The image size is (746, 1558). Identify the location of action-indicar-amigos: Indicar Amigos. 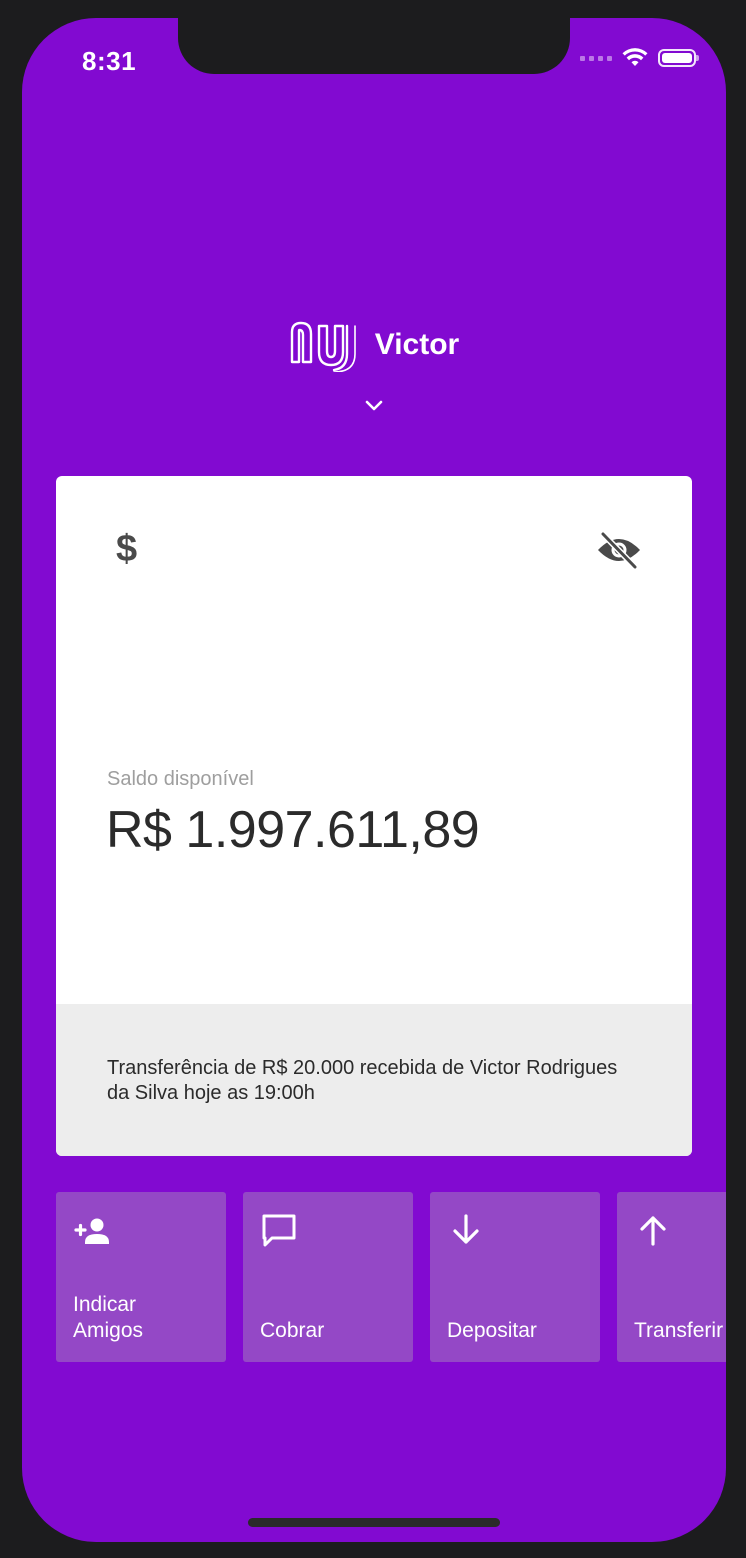
(141, 1277).